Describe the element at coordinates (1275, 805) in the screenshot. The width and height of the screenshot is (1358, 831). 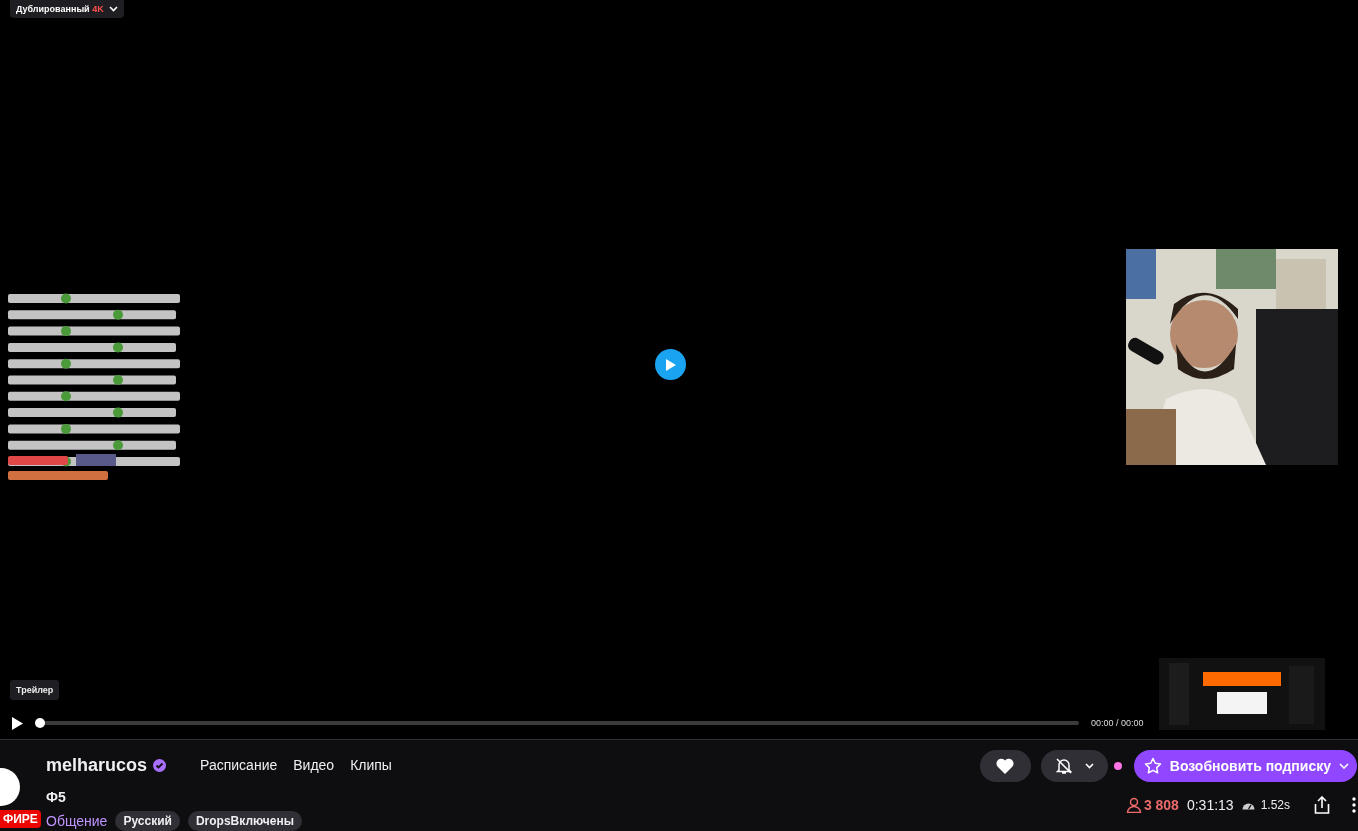
I see `latency: 1.52s` at that location.